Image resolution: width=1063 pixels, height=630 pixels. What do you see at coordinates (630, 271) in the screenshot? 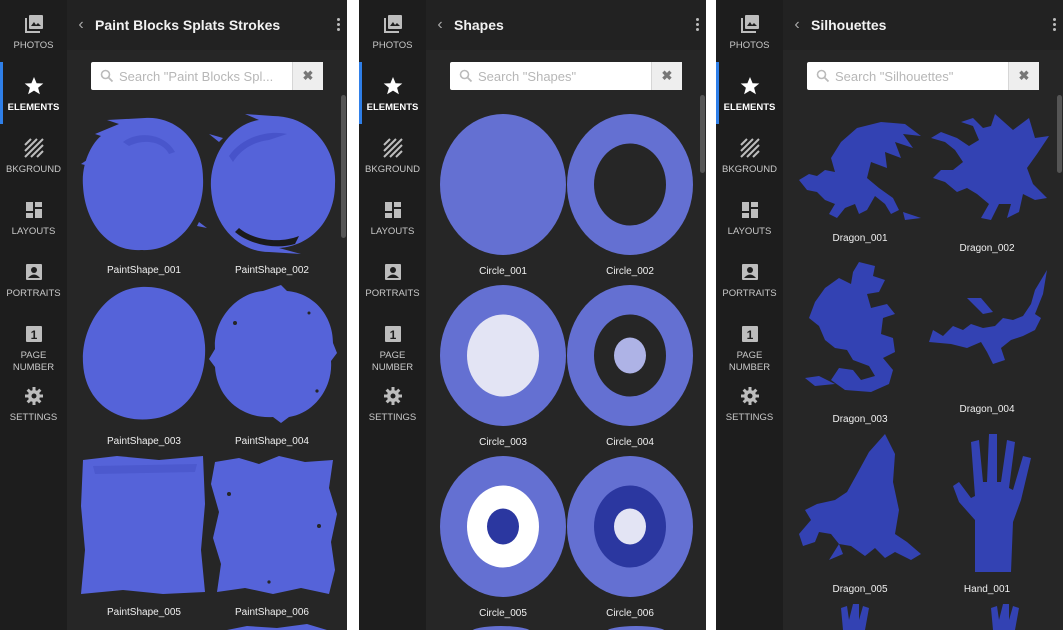
I see `element-label: Circle_002` at bounding box center [630, 271].